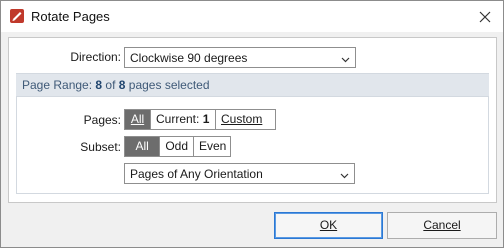  Describe the element at coordinates (252, 85) in the screenshot. I see `page-range-header: Page Range: 8 of 8 pages selected` at that location.